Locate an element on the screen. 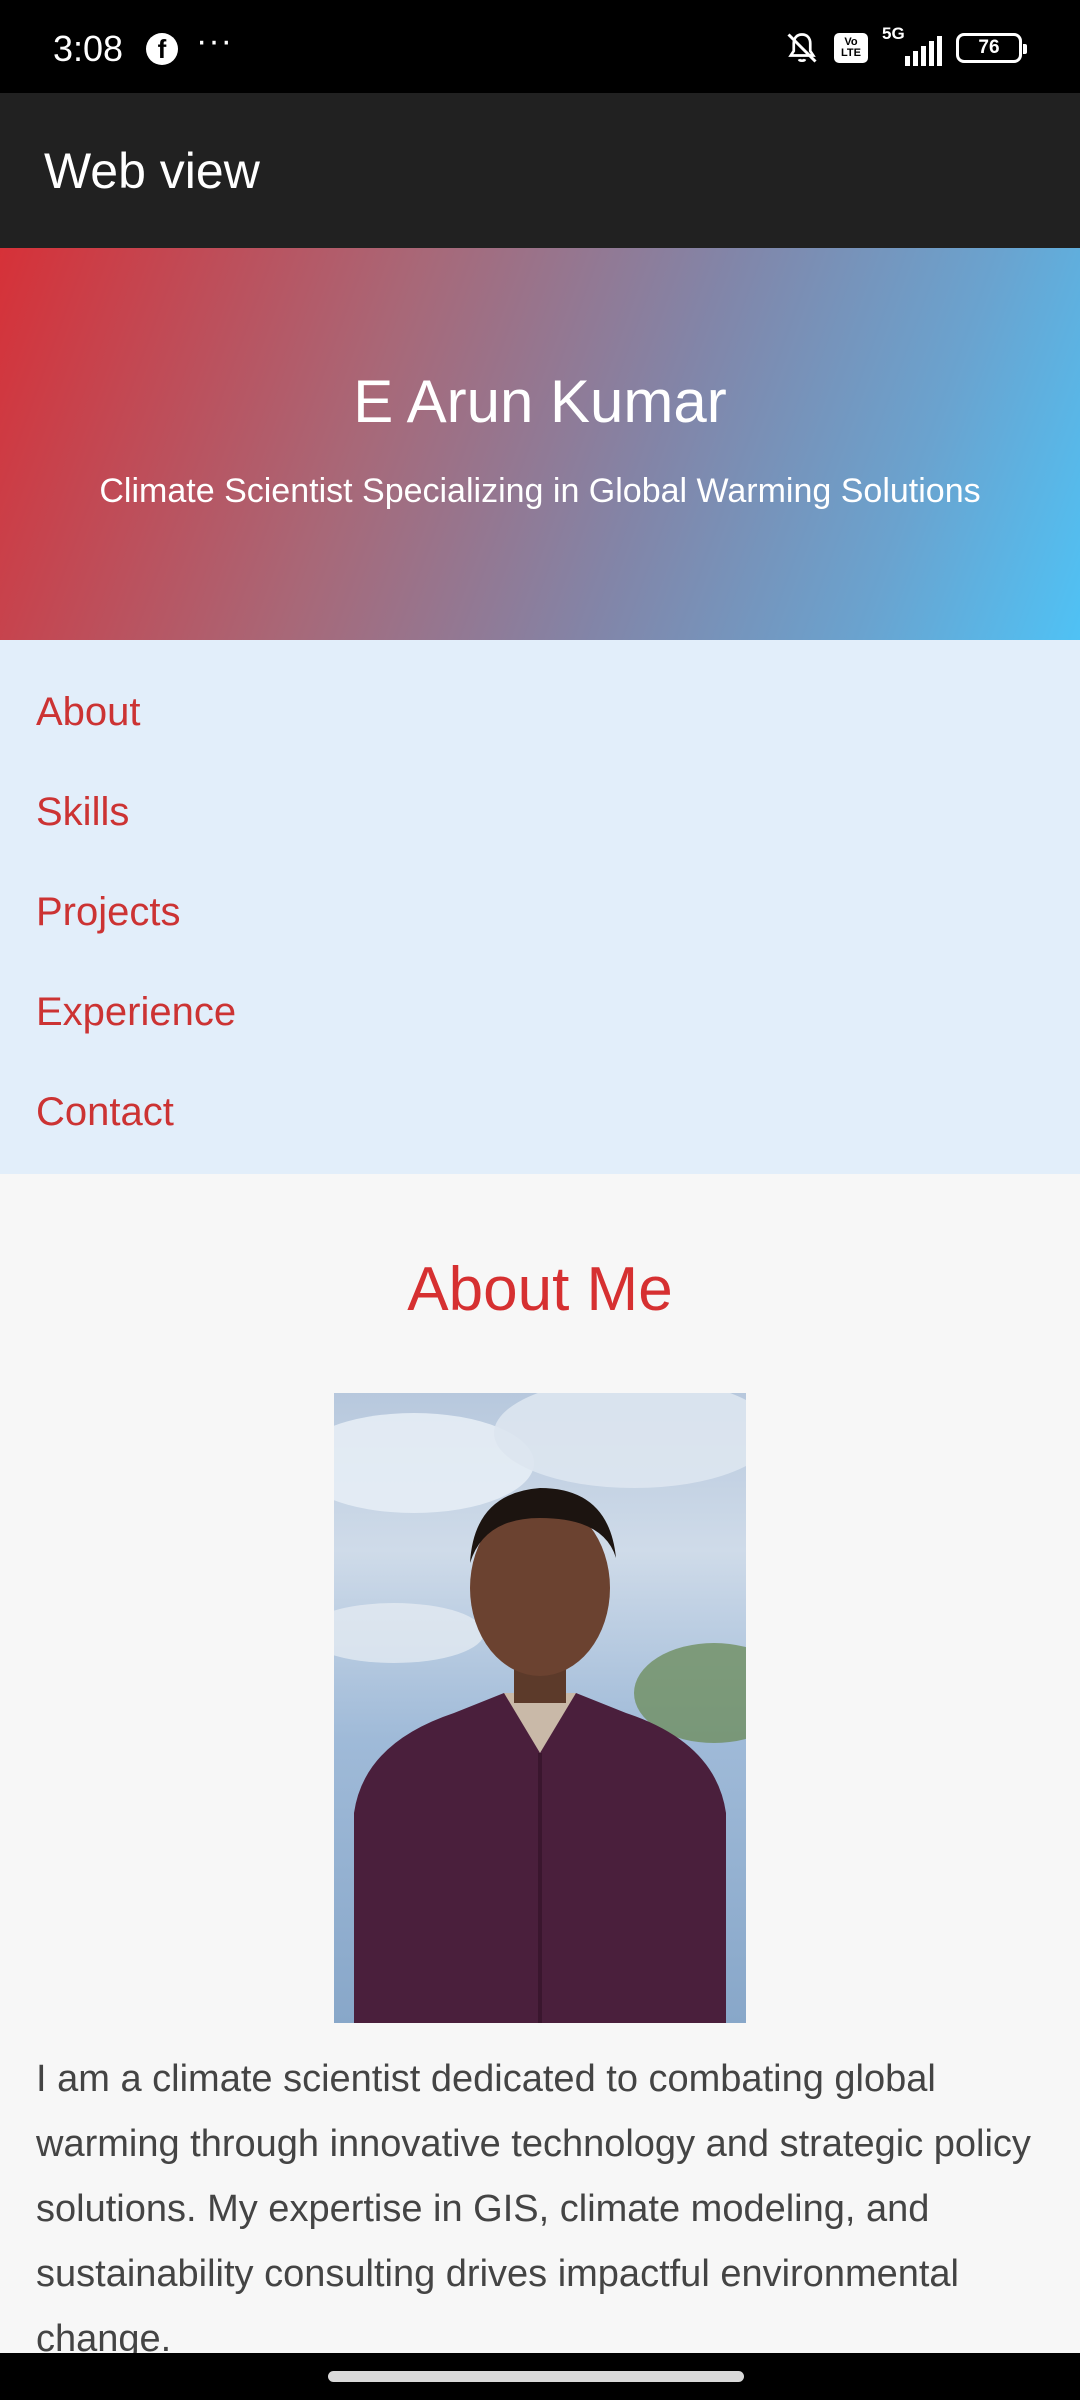 The width and height of the screenshot is (1080, 2400). facebook-icon: f is located at coordinates (162, 49).